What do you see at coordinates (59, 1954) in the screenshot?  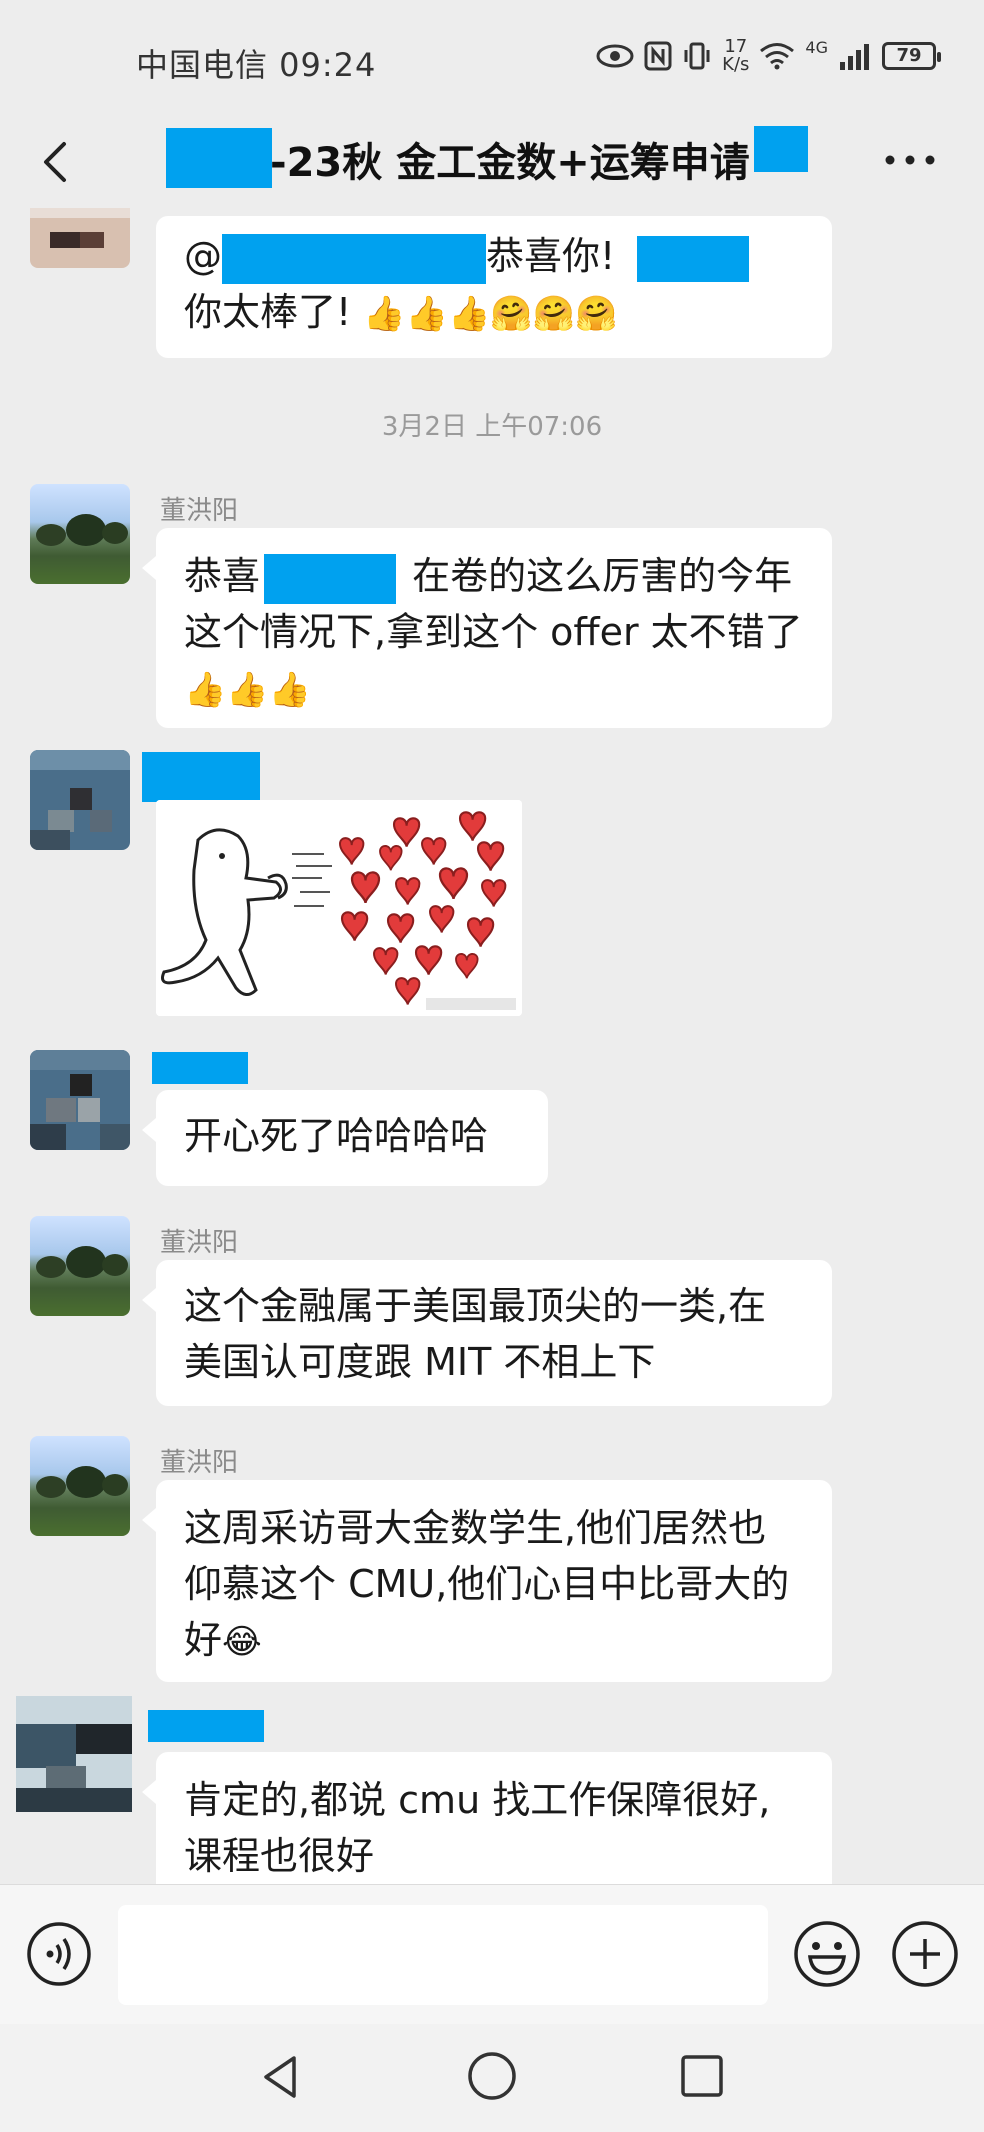 I see `voice-icon` at bounding box center [59, 1954].